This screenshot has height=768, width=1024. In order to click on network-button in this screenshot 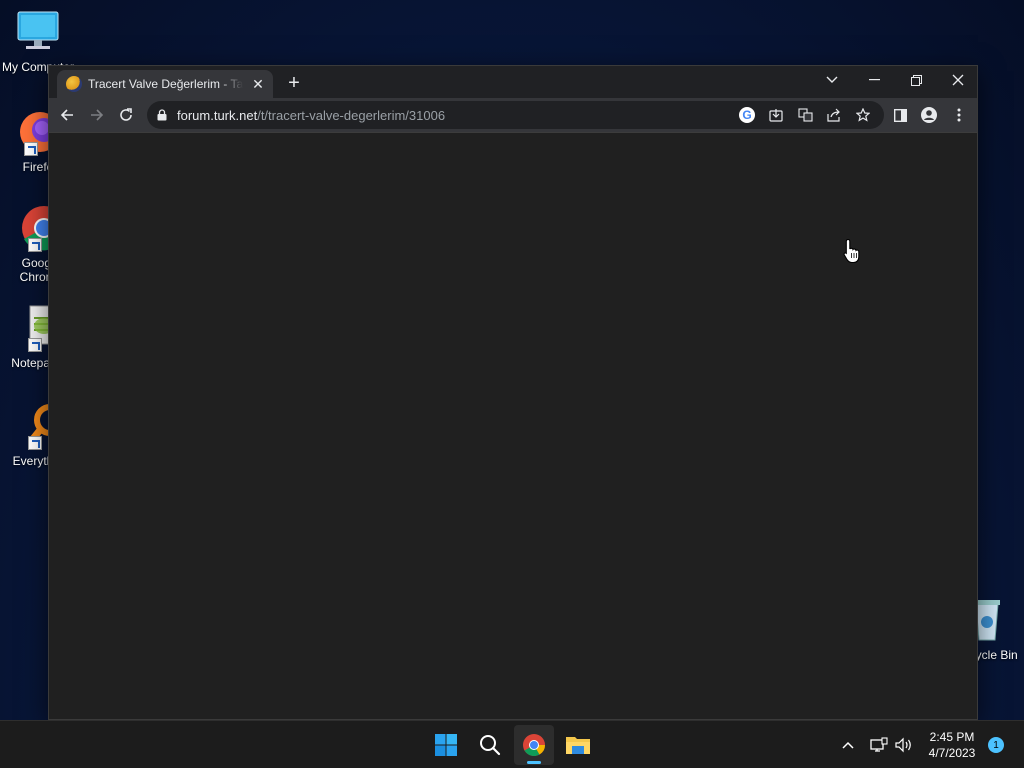, I will do `click(879, 744)`.